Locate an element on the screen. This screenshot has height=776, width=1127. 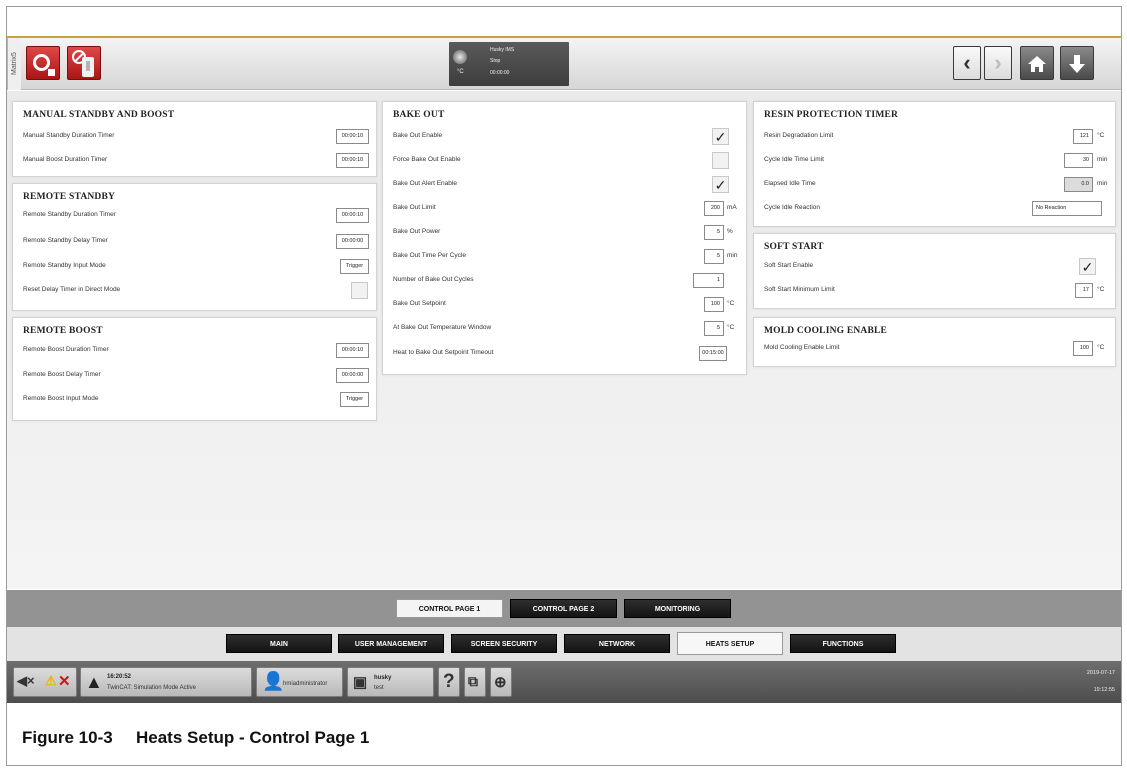
bake-out-alert-checkbox: ✓ is located at coordinates (720, 184).